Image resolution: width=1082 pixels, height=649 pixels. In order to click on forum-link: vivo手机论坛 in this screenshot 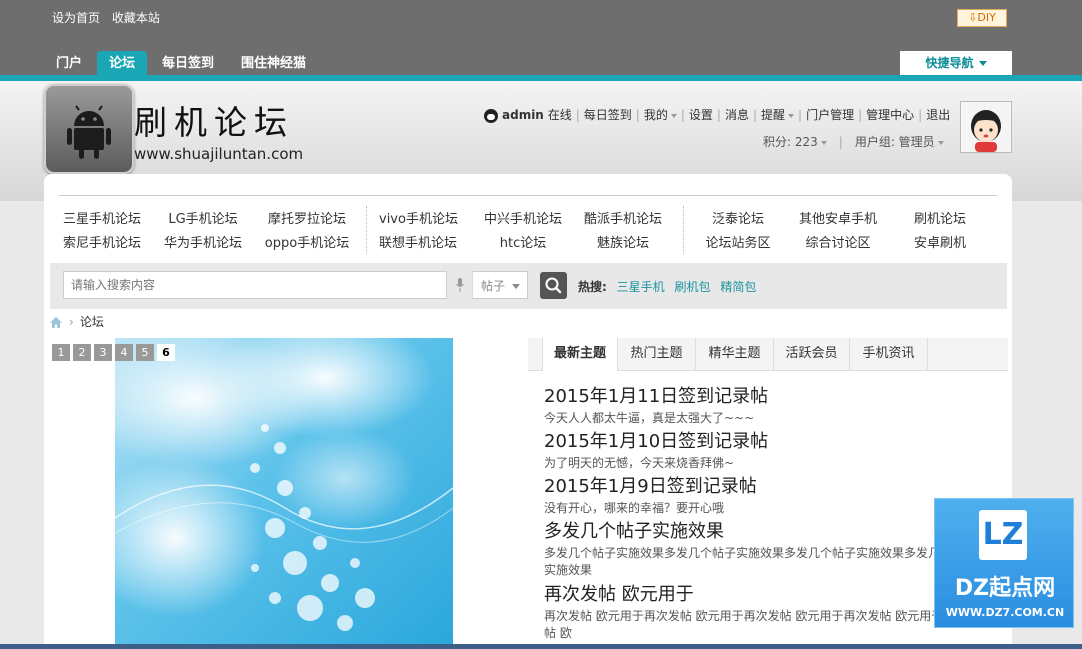, I will do `click(418, 220)`.